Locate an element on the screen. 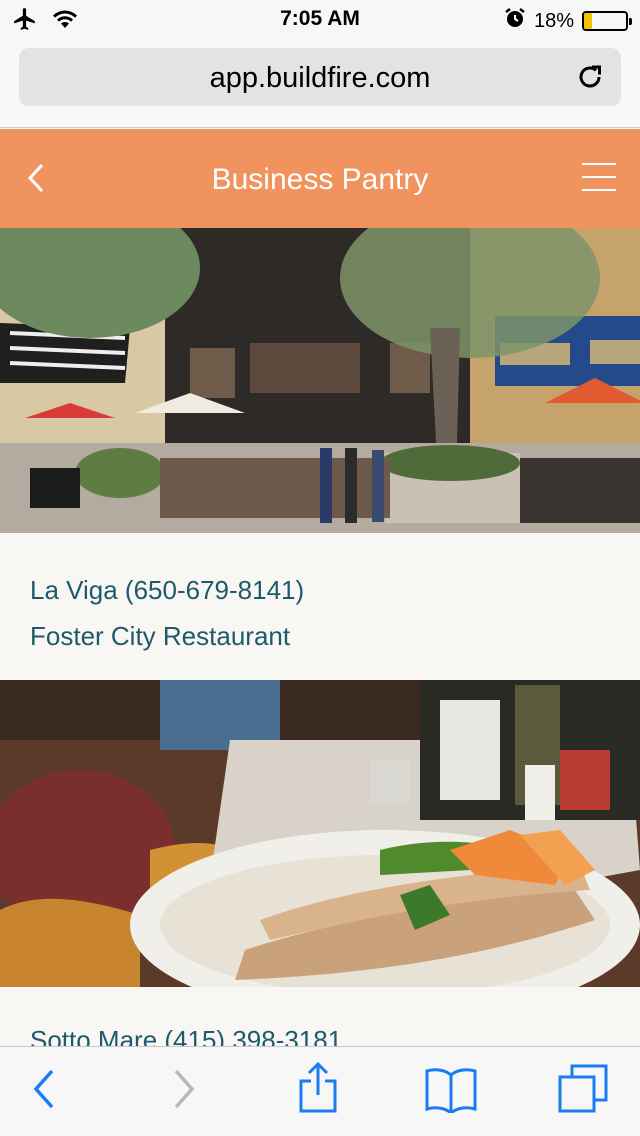 The width and height of the screenshot is (640, 1136). tabs-icon is located at coordinates (584, 1091).